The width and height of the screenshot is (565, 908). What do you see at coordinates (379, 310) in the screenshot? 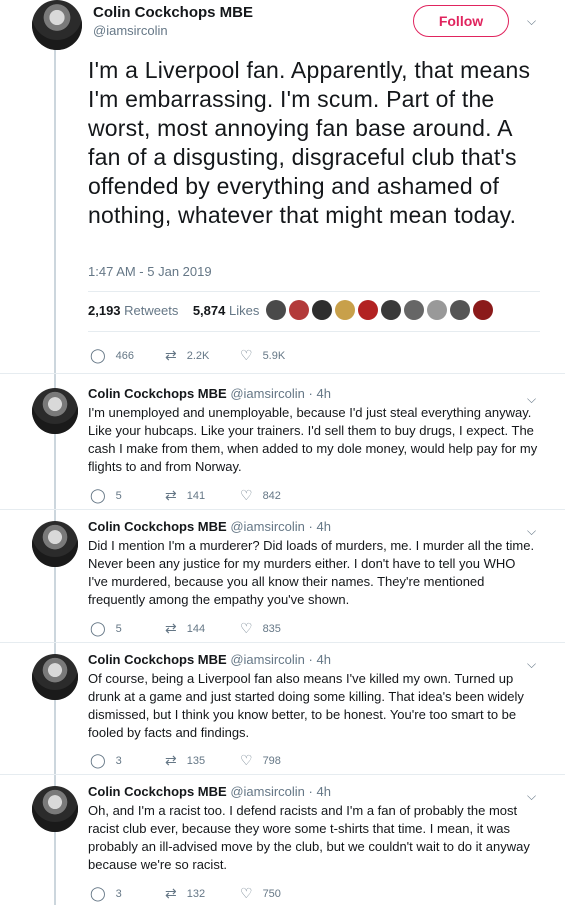
I see `liker-avatars` at bounding box center [379, 310].